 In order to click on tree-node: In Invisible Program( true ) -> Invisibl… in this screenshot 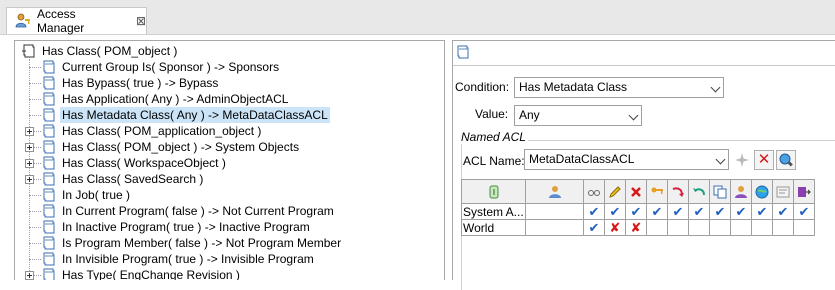, I will do `click(178, 259)`.